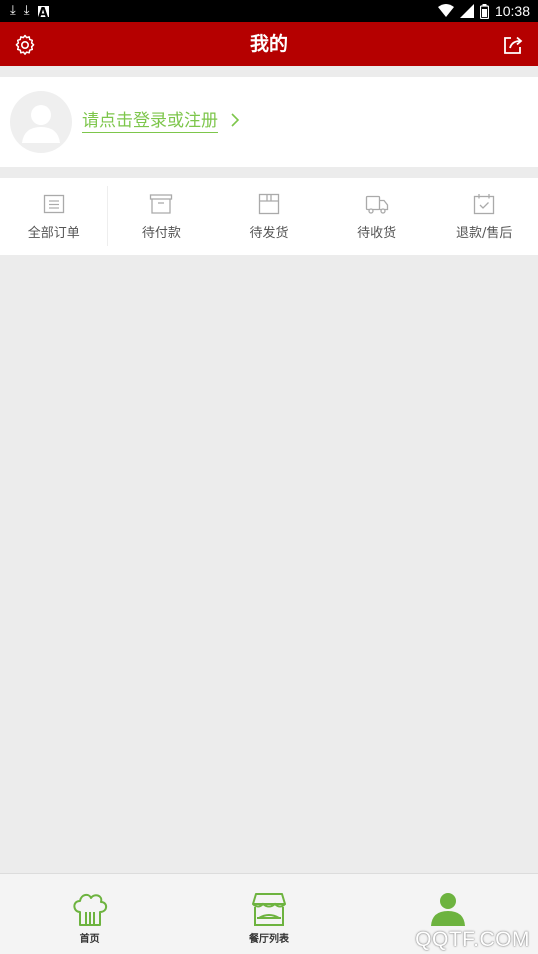 The image size is (538, 954). Describe the element at coordinates (377, 233) in the screenshot. I see `order-label: 待收货` at that location.